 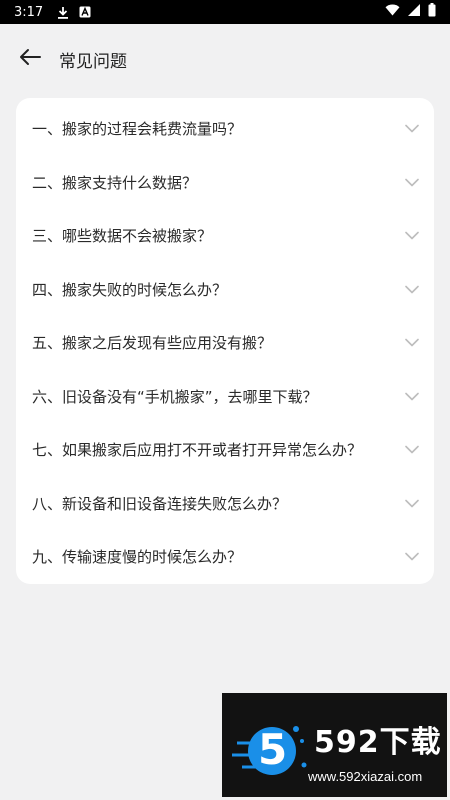 What do you see at coordinates (225, 236) in the screenshot?
I see `faq-item-3: 三、哪些数据不会被搬家？` at bounding box center [225, 236].